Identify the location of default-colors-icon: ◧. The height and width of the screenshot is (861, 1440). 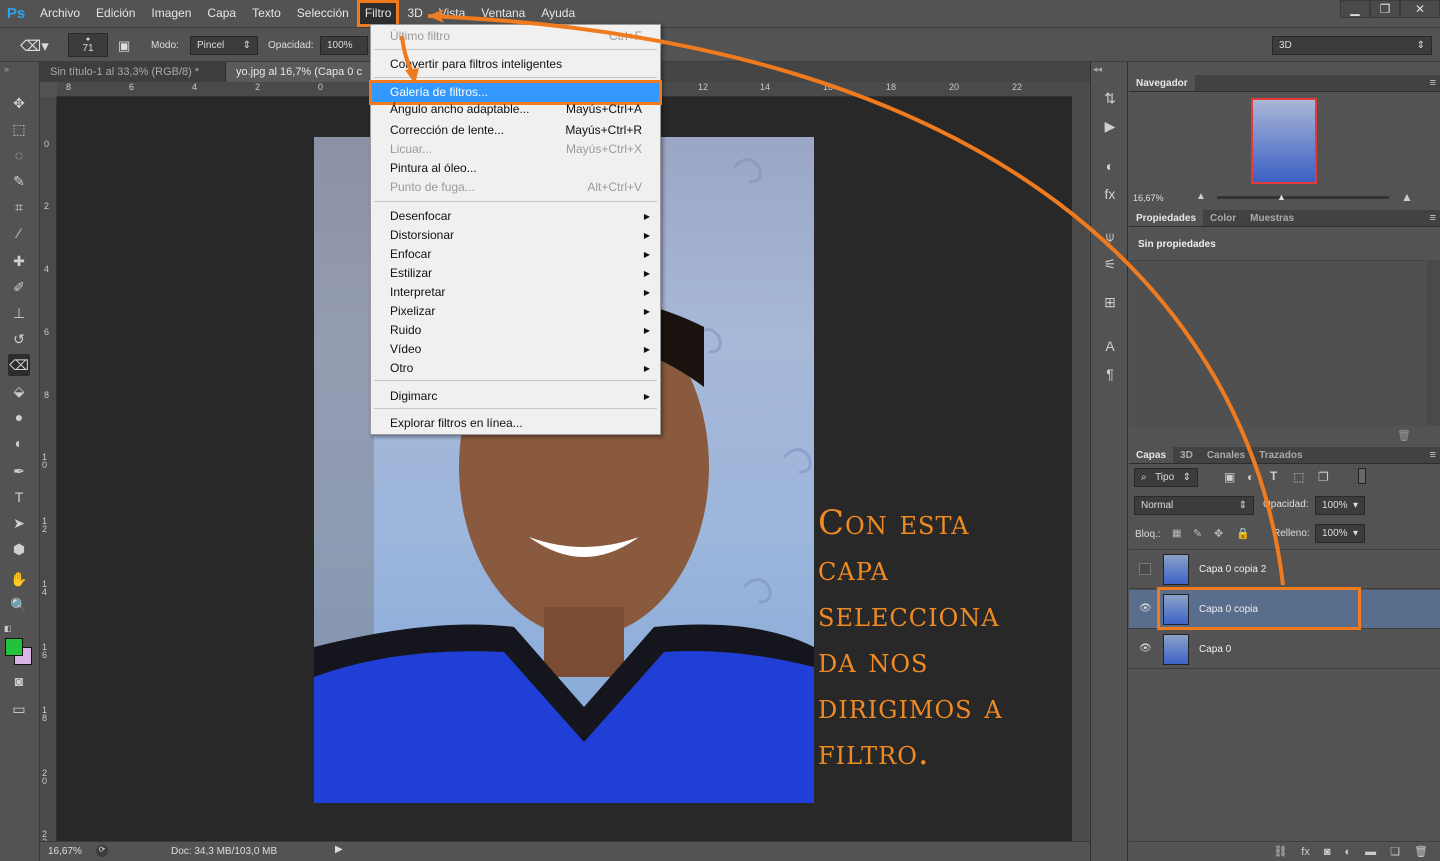
(8, 628).